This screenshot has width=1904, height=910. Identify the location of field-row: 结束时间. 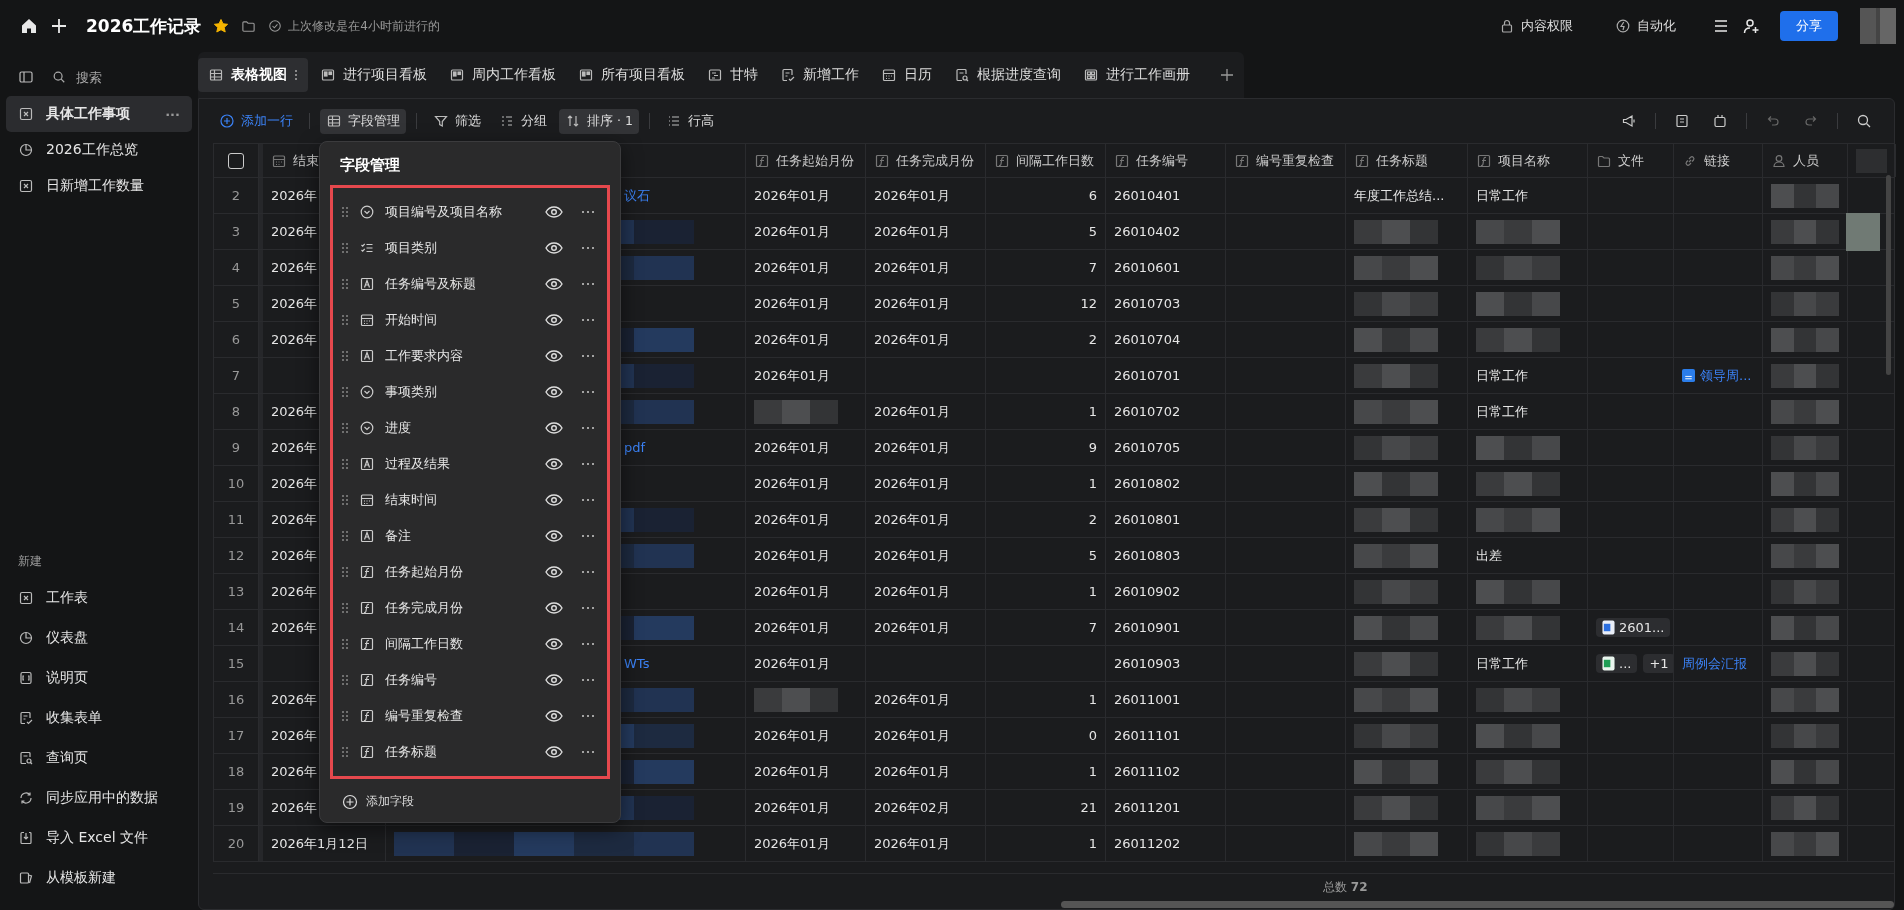
(470, 500).